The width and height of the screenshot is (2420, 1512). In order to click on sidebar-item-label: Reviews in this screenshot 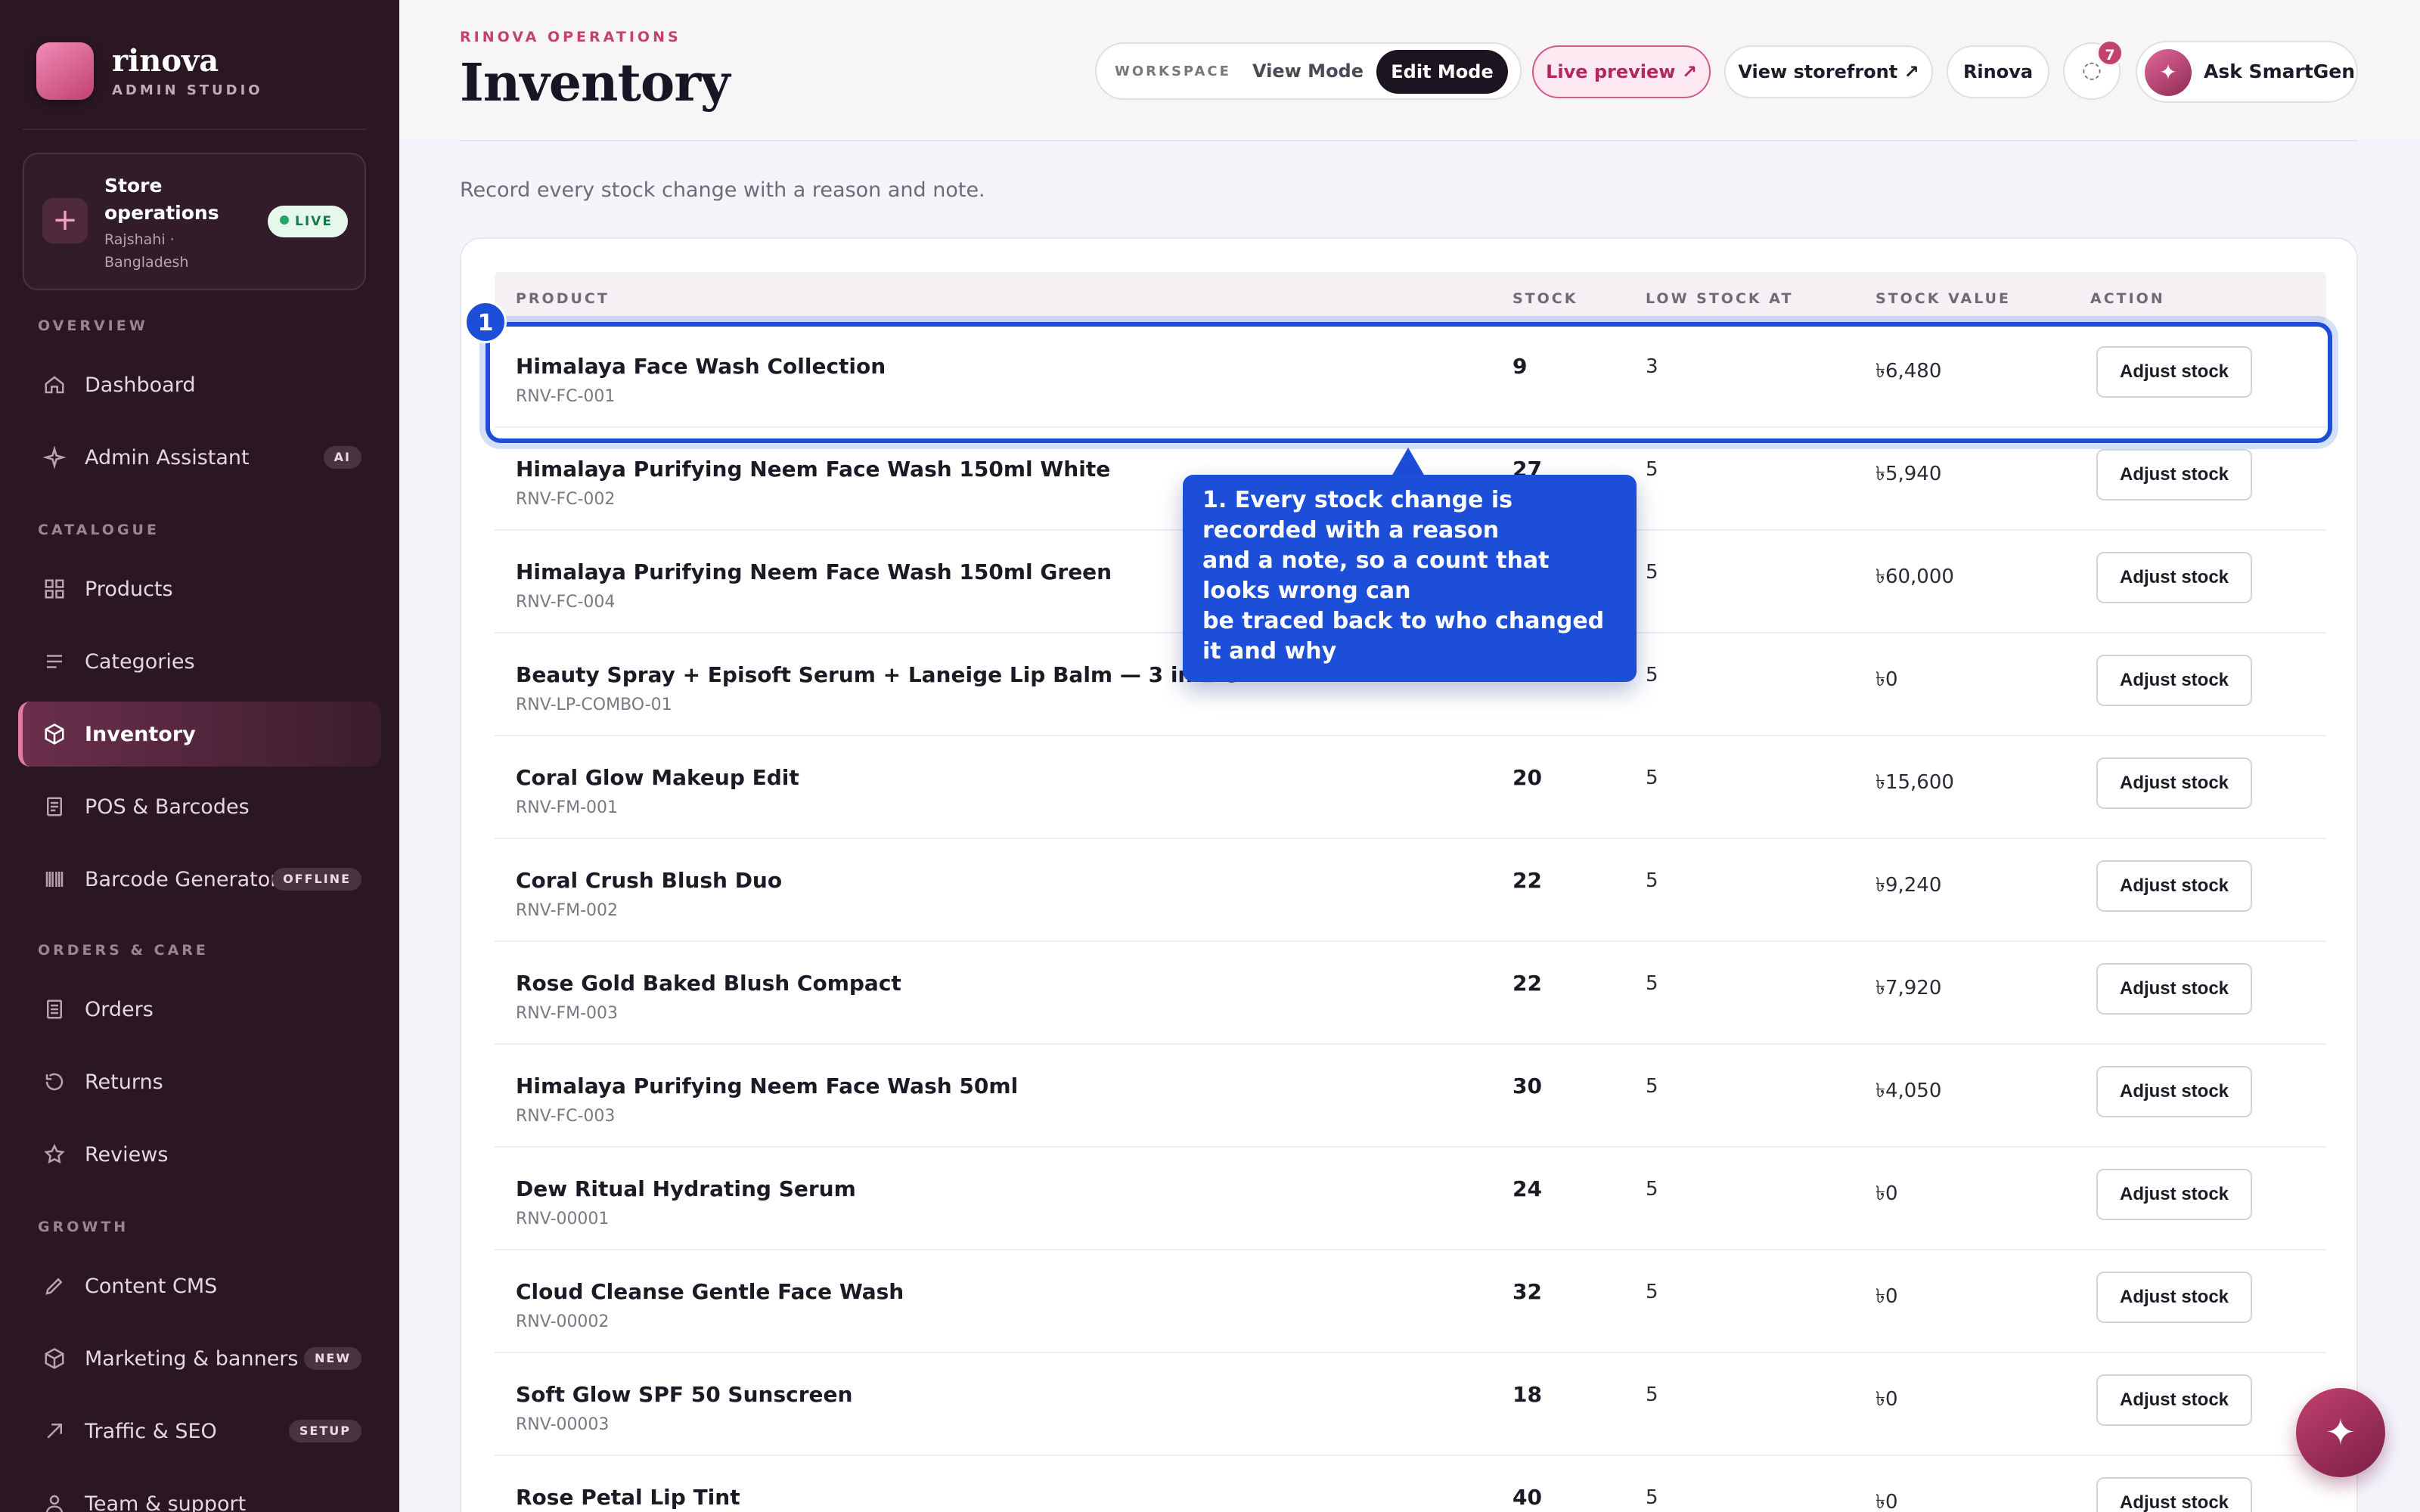, I will do `click(127, 1154)`.